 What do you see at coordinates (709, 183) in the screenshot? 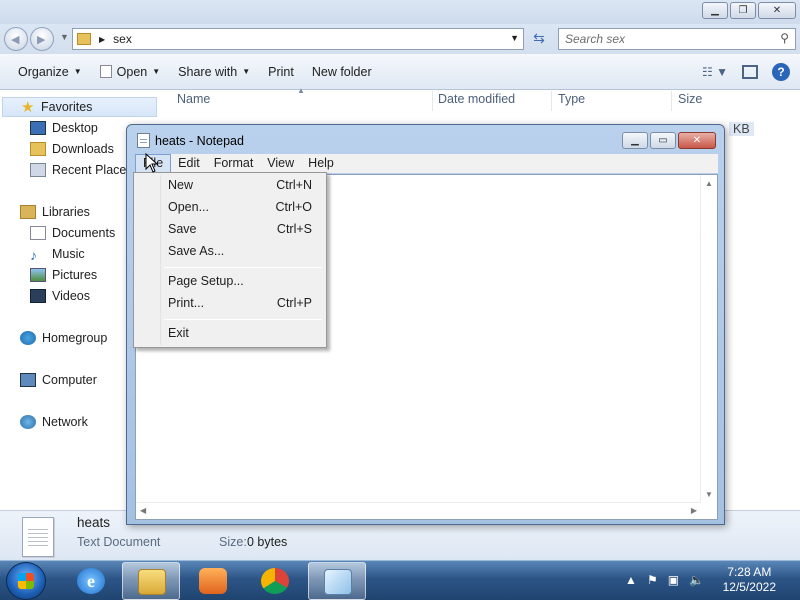
I see `scroll-up-icon: ▲` at bounding box center [709, 183].